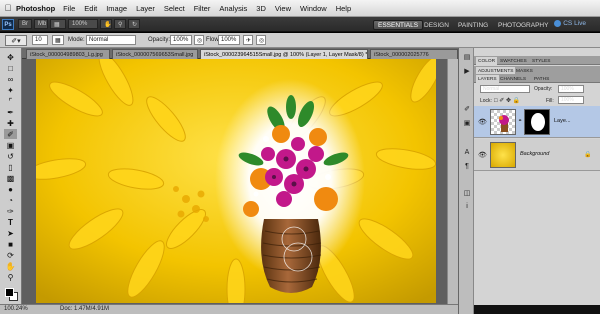 The width and height of the screenshot is (600, 314). What do you see at coordinates (10, 145) in the screenshot?
I see `clone-stamp-tool-icon: ▣` at bounding box center [10, 145].